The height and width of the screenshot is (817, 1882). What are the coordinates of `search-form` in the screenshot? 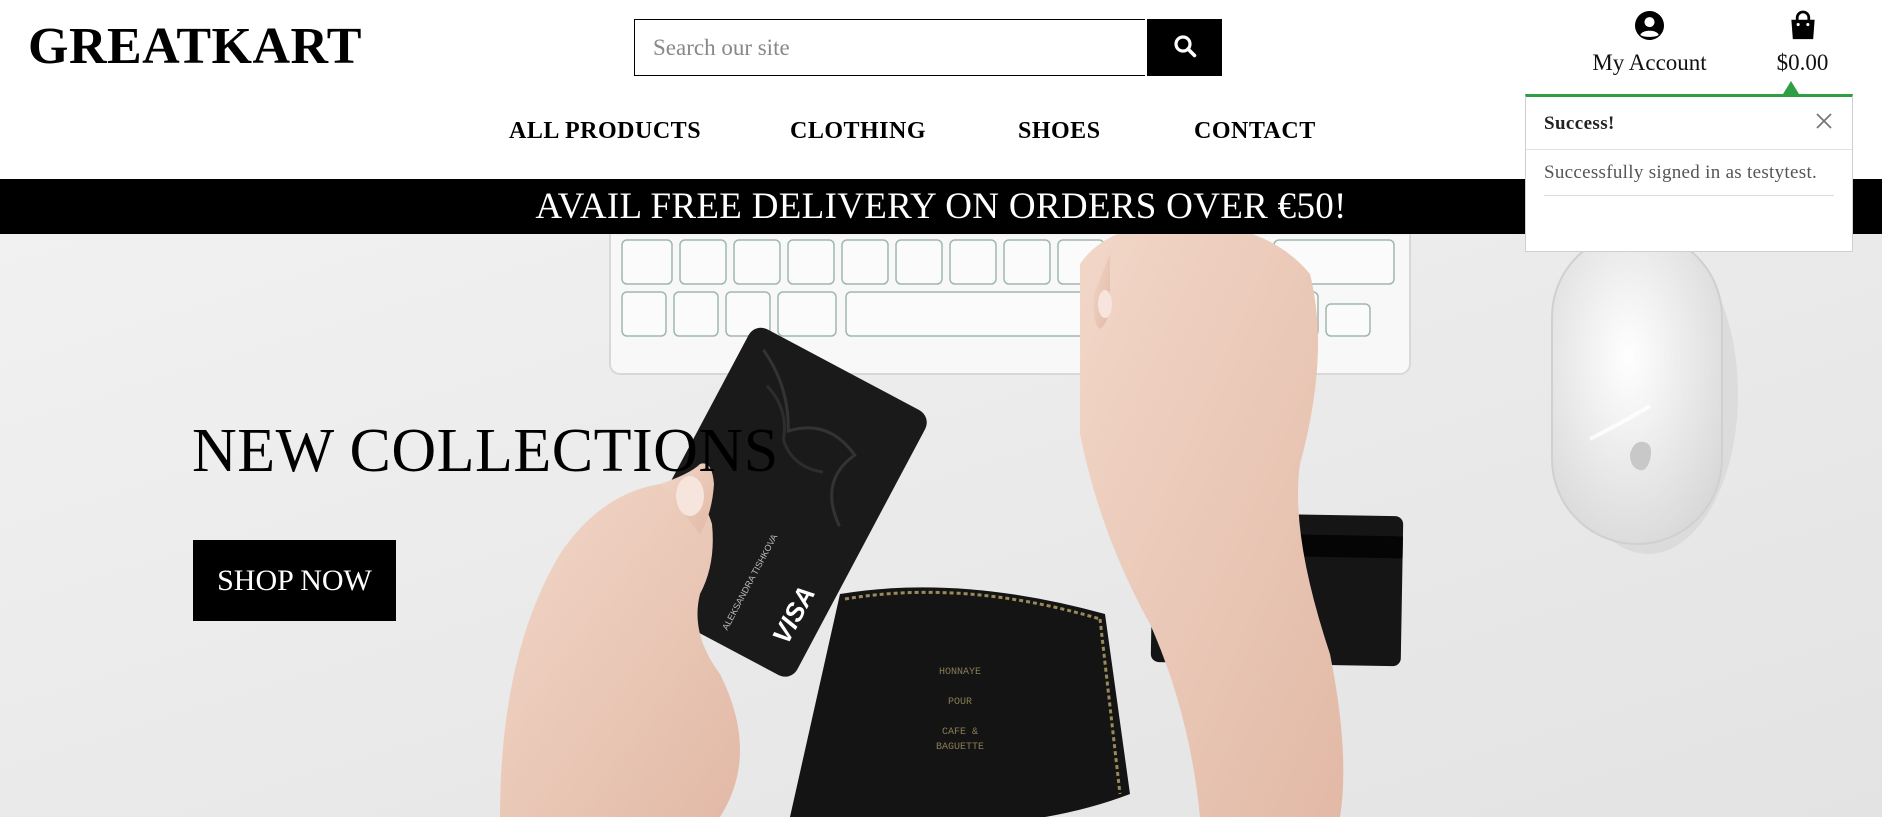 It's located at (928, 47).